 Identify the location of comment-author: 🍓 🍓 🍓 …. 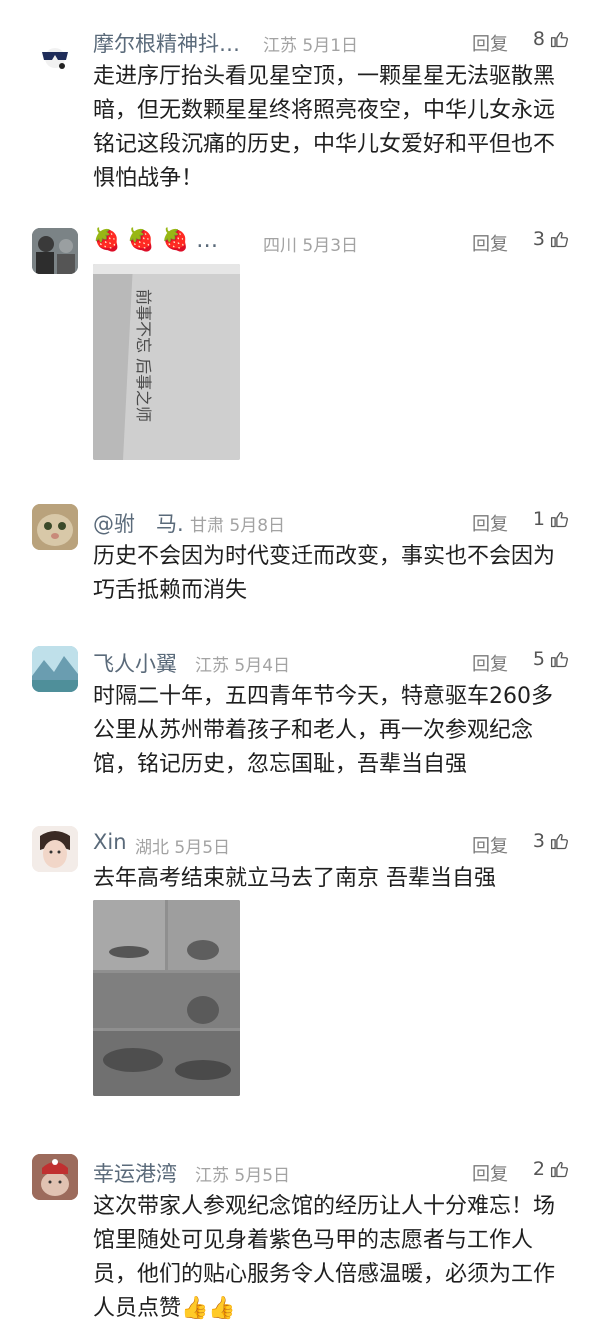
(155, 240).